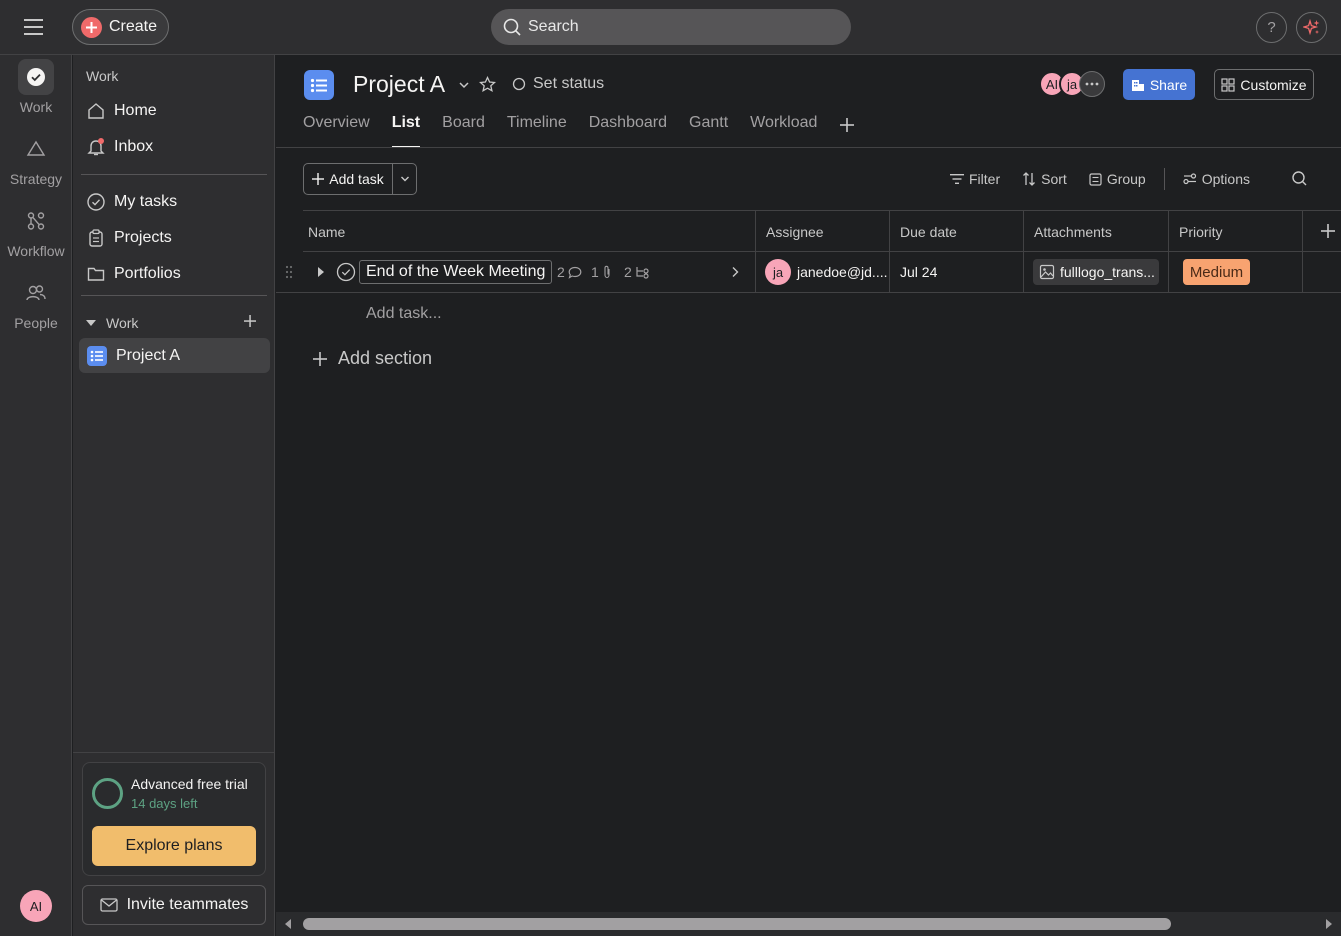 The image size is (1341, 936). I want to click on add-task-button: Add task, so click(348, 179).